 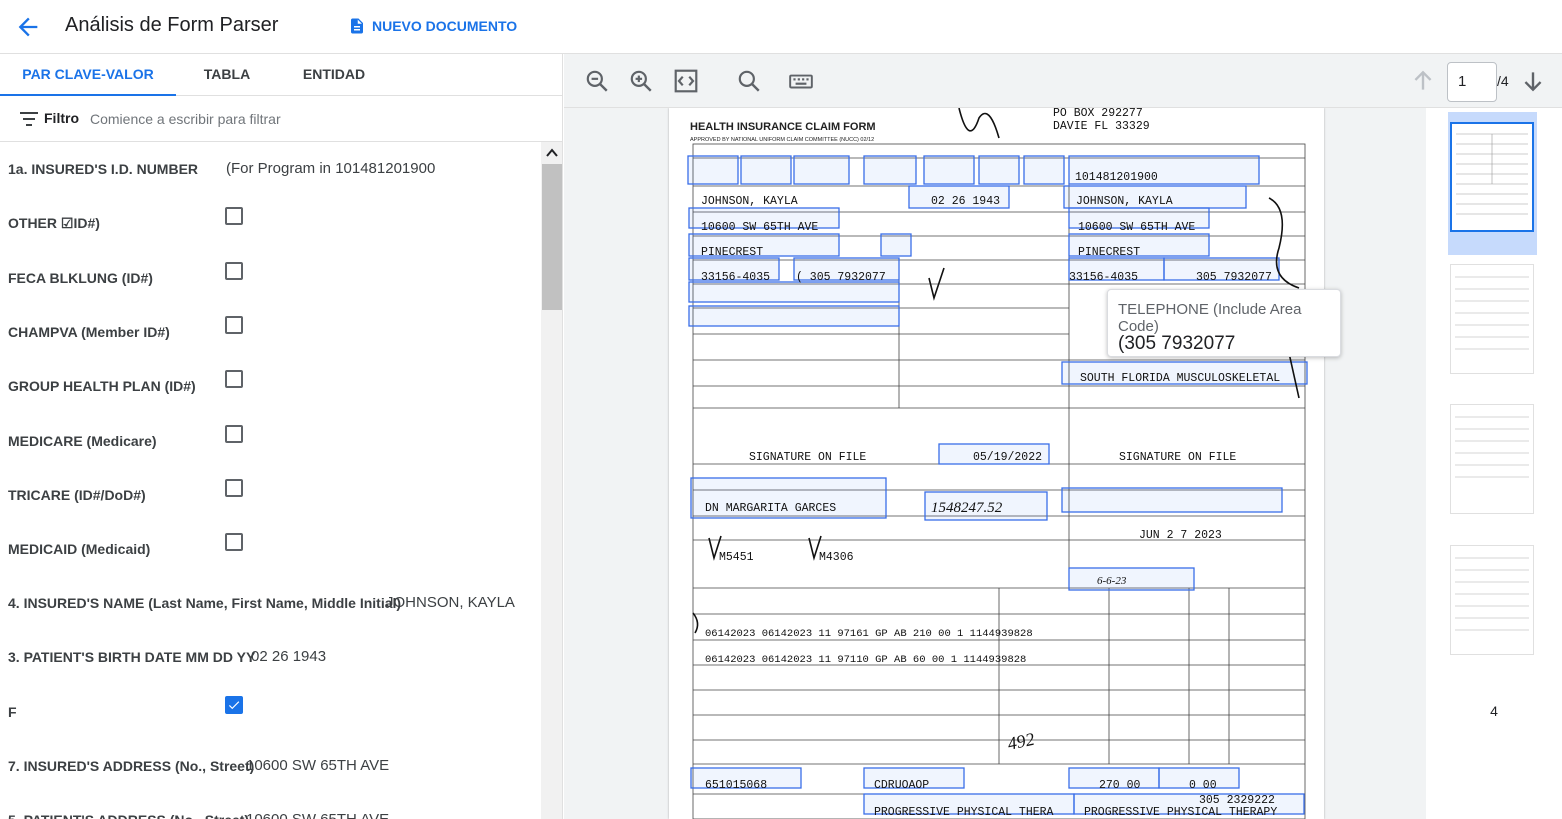 What do you see at coordinates (783, 127) in the screenshot?
I see `svg-text: HEALTH INSURANCE CLAIM FORM` at bounding box center [783, 127].